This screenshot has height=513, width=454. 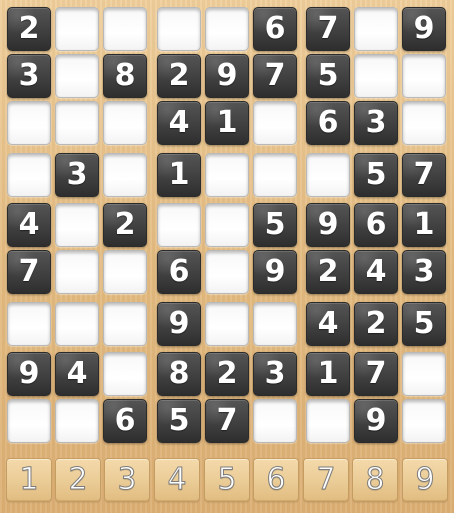 I want to click on number-pad-button: 2, so click(x=78, y=480).